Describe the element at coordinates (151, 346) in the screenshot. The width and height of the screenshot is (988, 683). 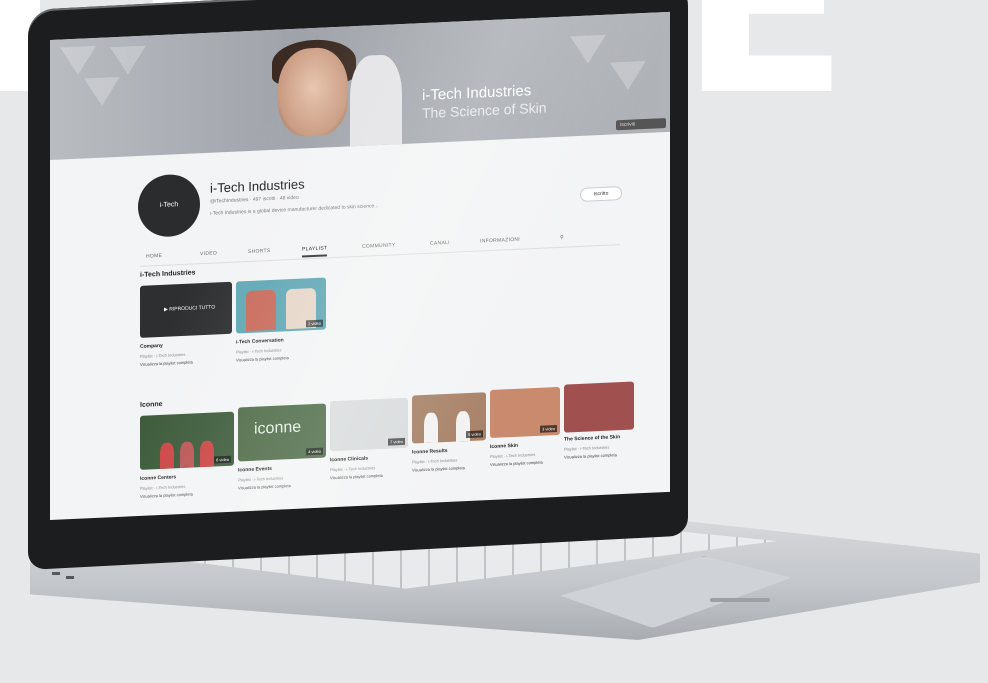
I see `playlist-title: Company` at that location.